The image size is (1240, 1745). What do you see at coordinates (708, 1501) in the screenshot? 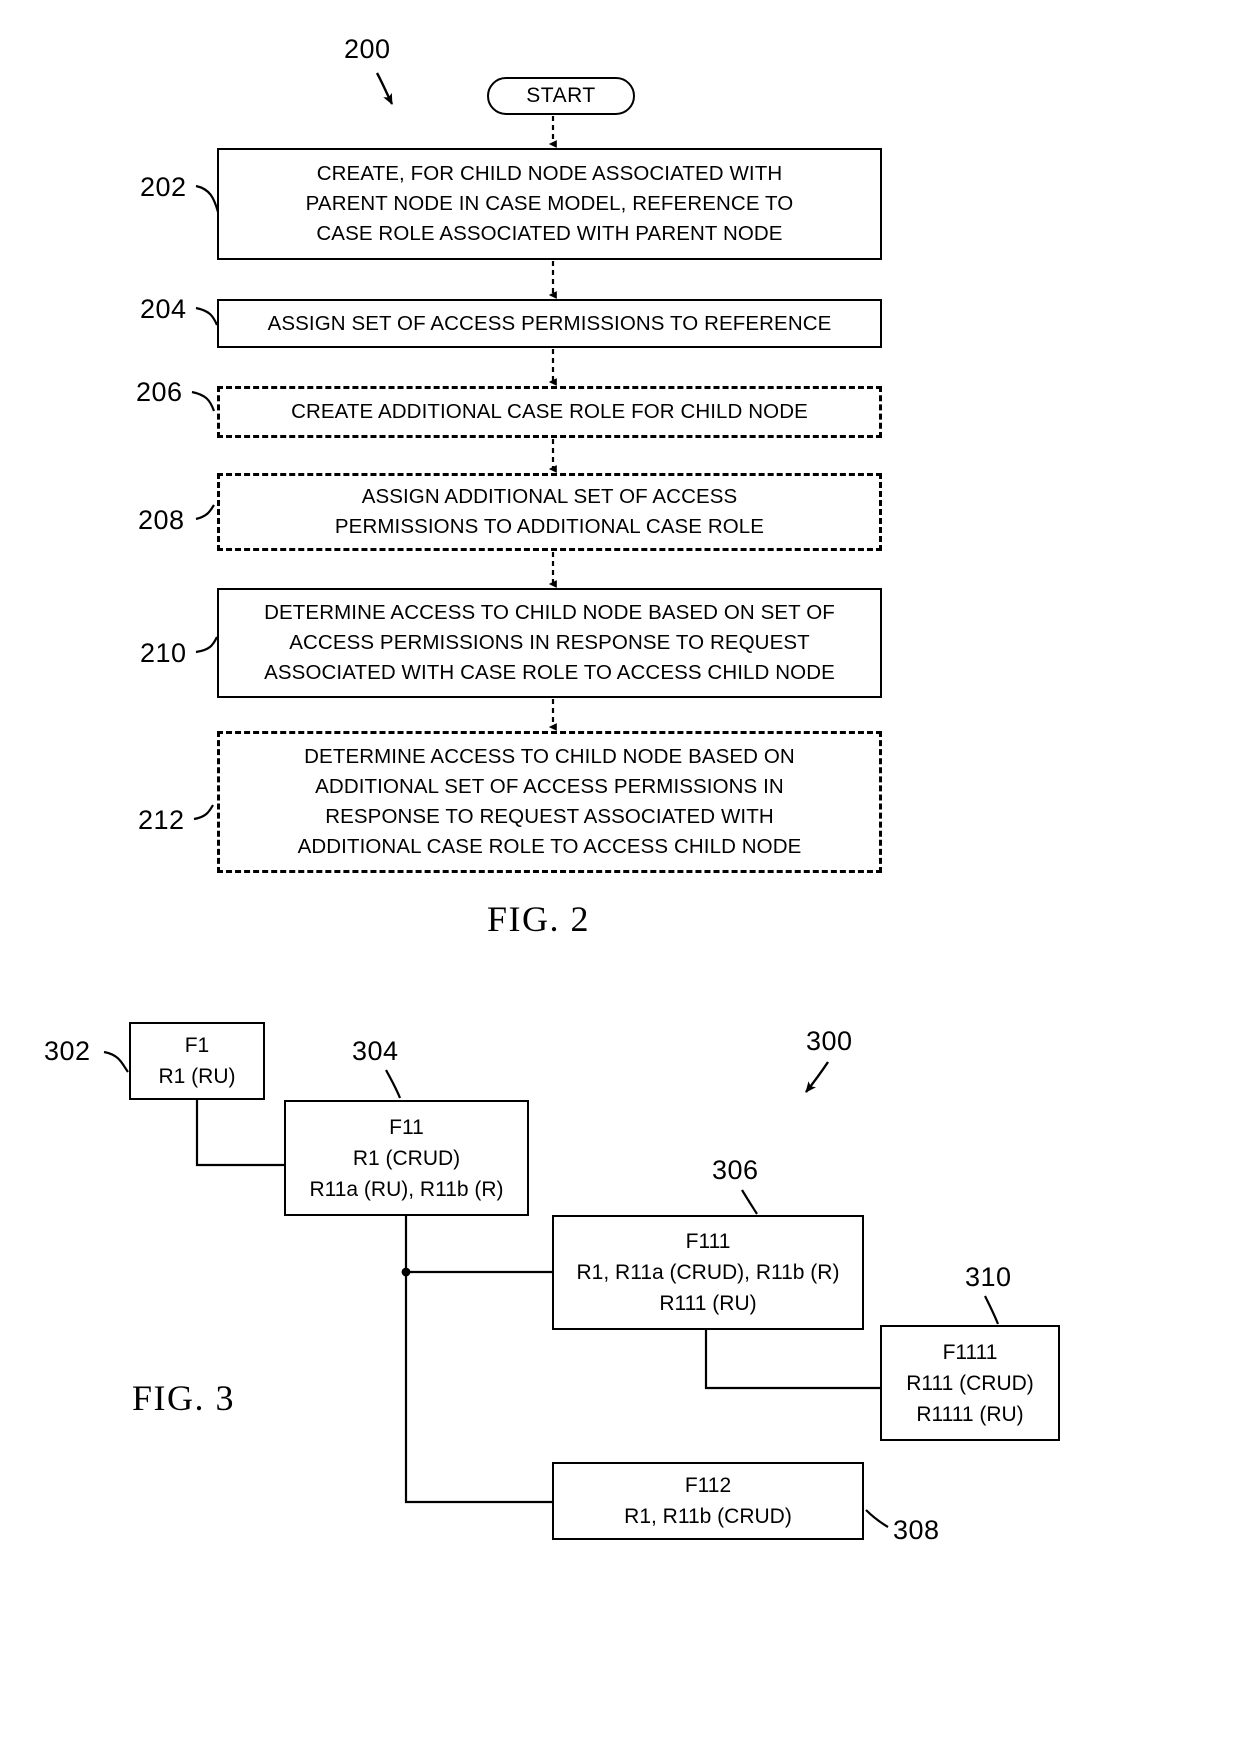
I see `tree-node-308: F112 R1, R11b (CRUD)` at bounding box center [708, 1501].